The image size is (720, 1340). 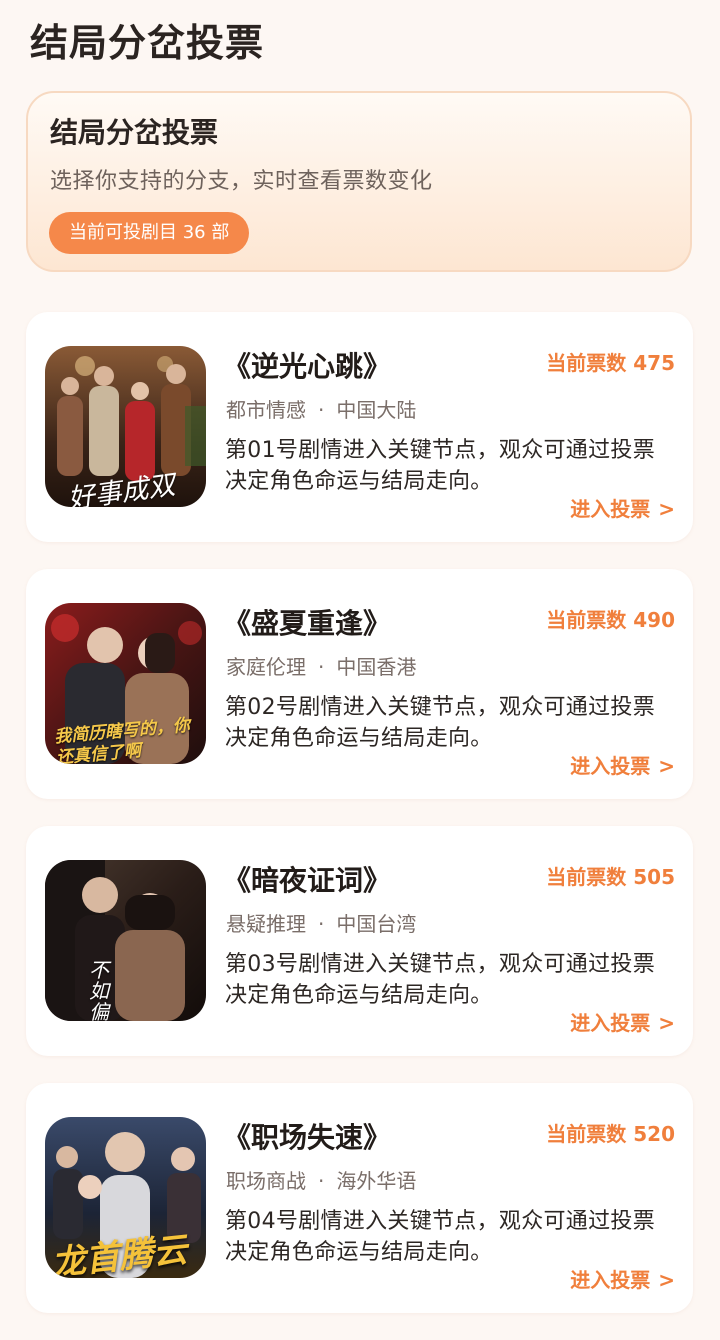 What do you see at coordinates (125, 1197) in the screenshot?
I see `drama-cover-image: 龙首腾云` at bounding box center [125, 1197].